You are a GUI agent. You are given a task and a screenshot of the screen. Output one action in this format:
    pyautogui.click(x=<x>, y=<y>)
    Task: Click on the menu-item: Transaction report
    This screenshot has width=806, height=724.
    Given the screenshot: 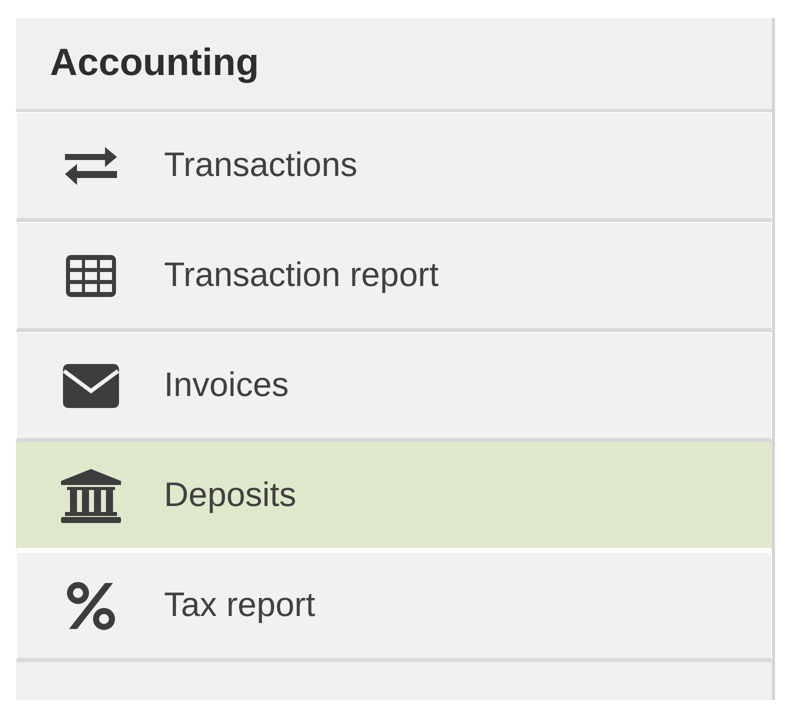 What is the action you would take?
    pyautogui.click(x=394, y=277)
    